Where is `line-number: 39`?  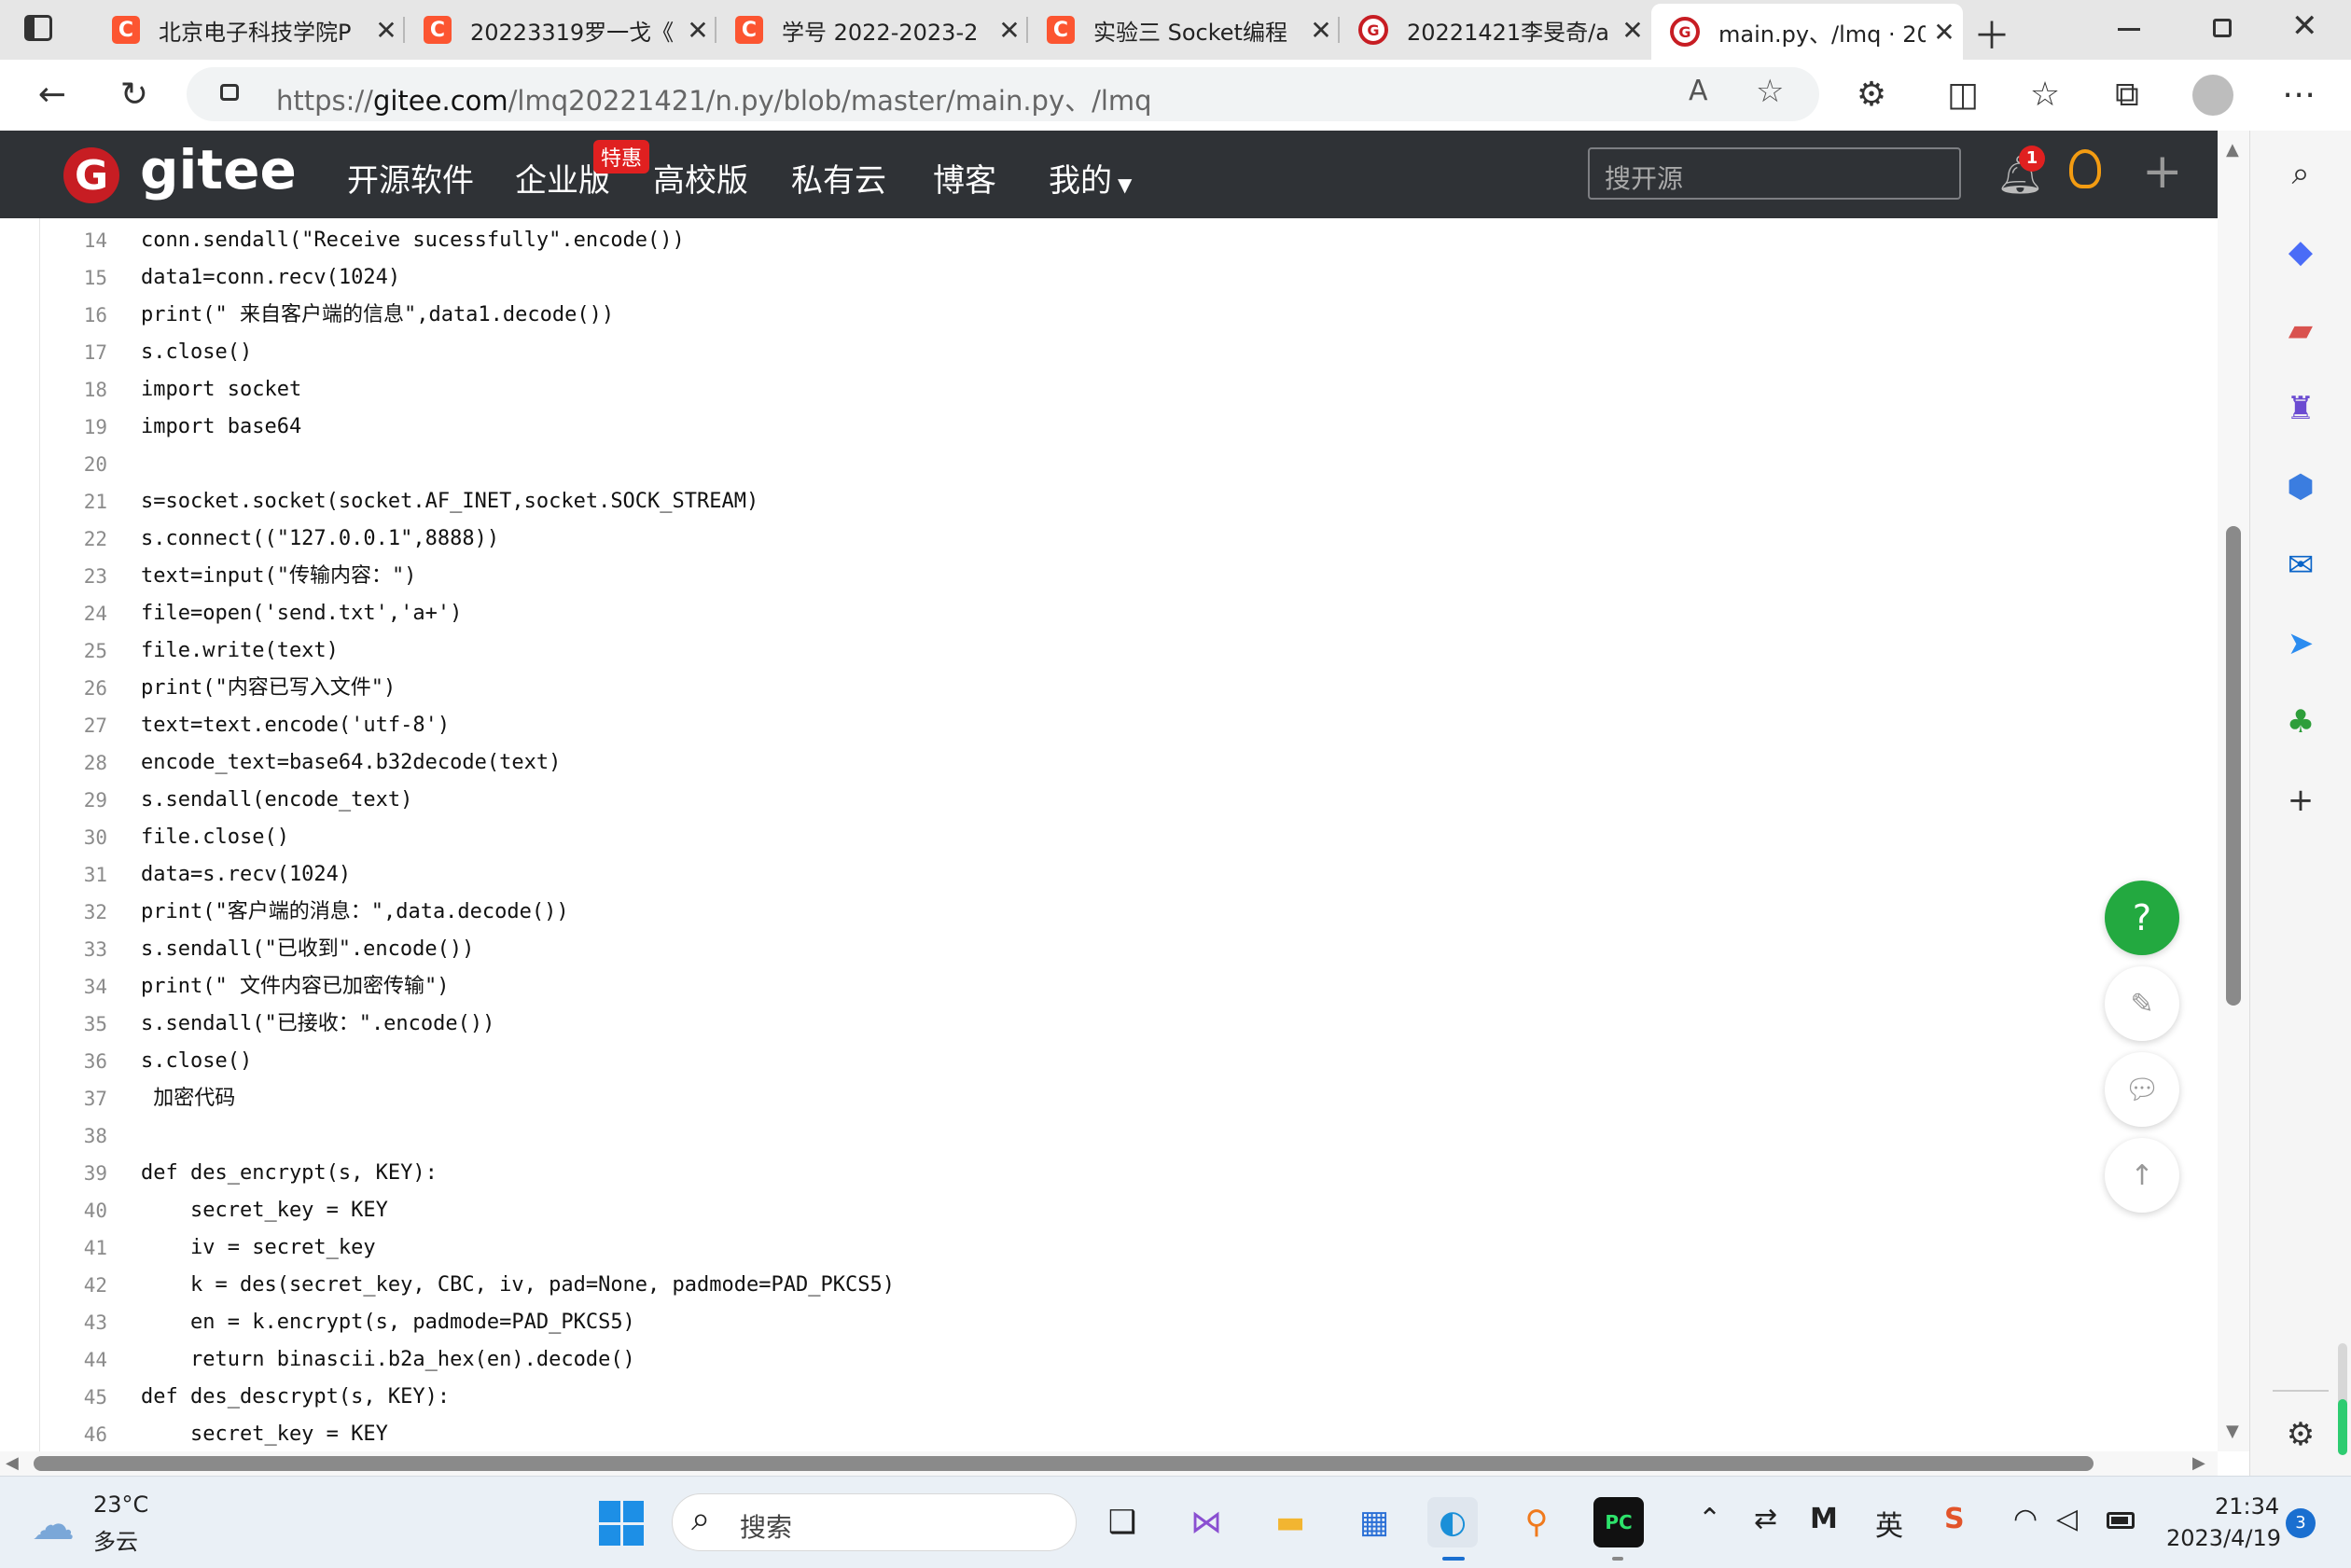
line-number: 39 is located at coordinates (73, 1173).